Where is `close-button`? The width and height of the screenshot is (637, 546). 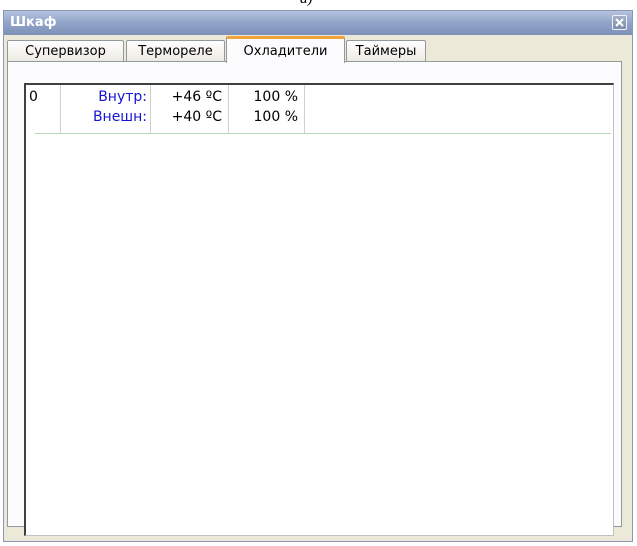 close-button is located at coordinates (619, 22).